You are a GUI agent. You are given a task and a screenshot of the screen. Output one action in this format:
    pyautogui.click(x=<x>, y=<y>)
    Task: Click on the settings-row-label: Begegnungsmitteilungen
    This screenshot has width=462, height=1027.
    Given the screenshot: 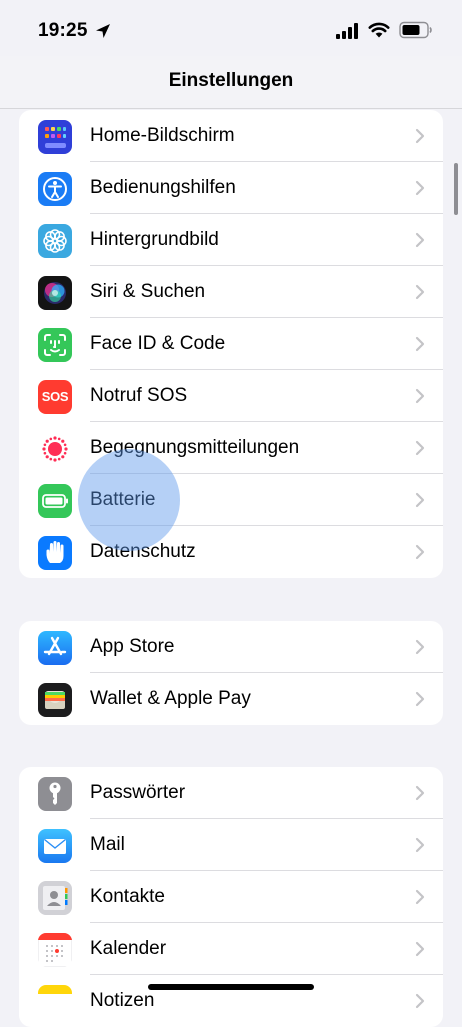 What is the action you would take?
    pyautogui.click(x=195, y=447)
    